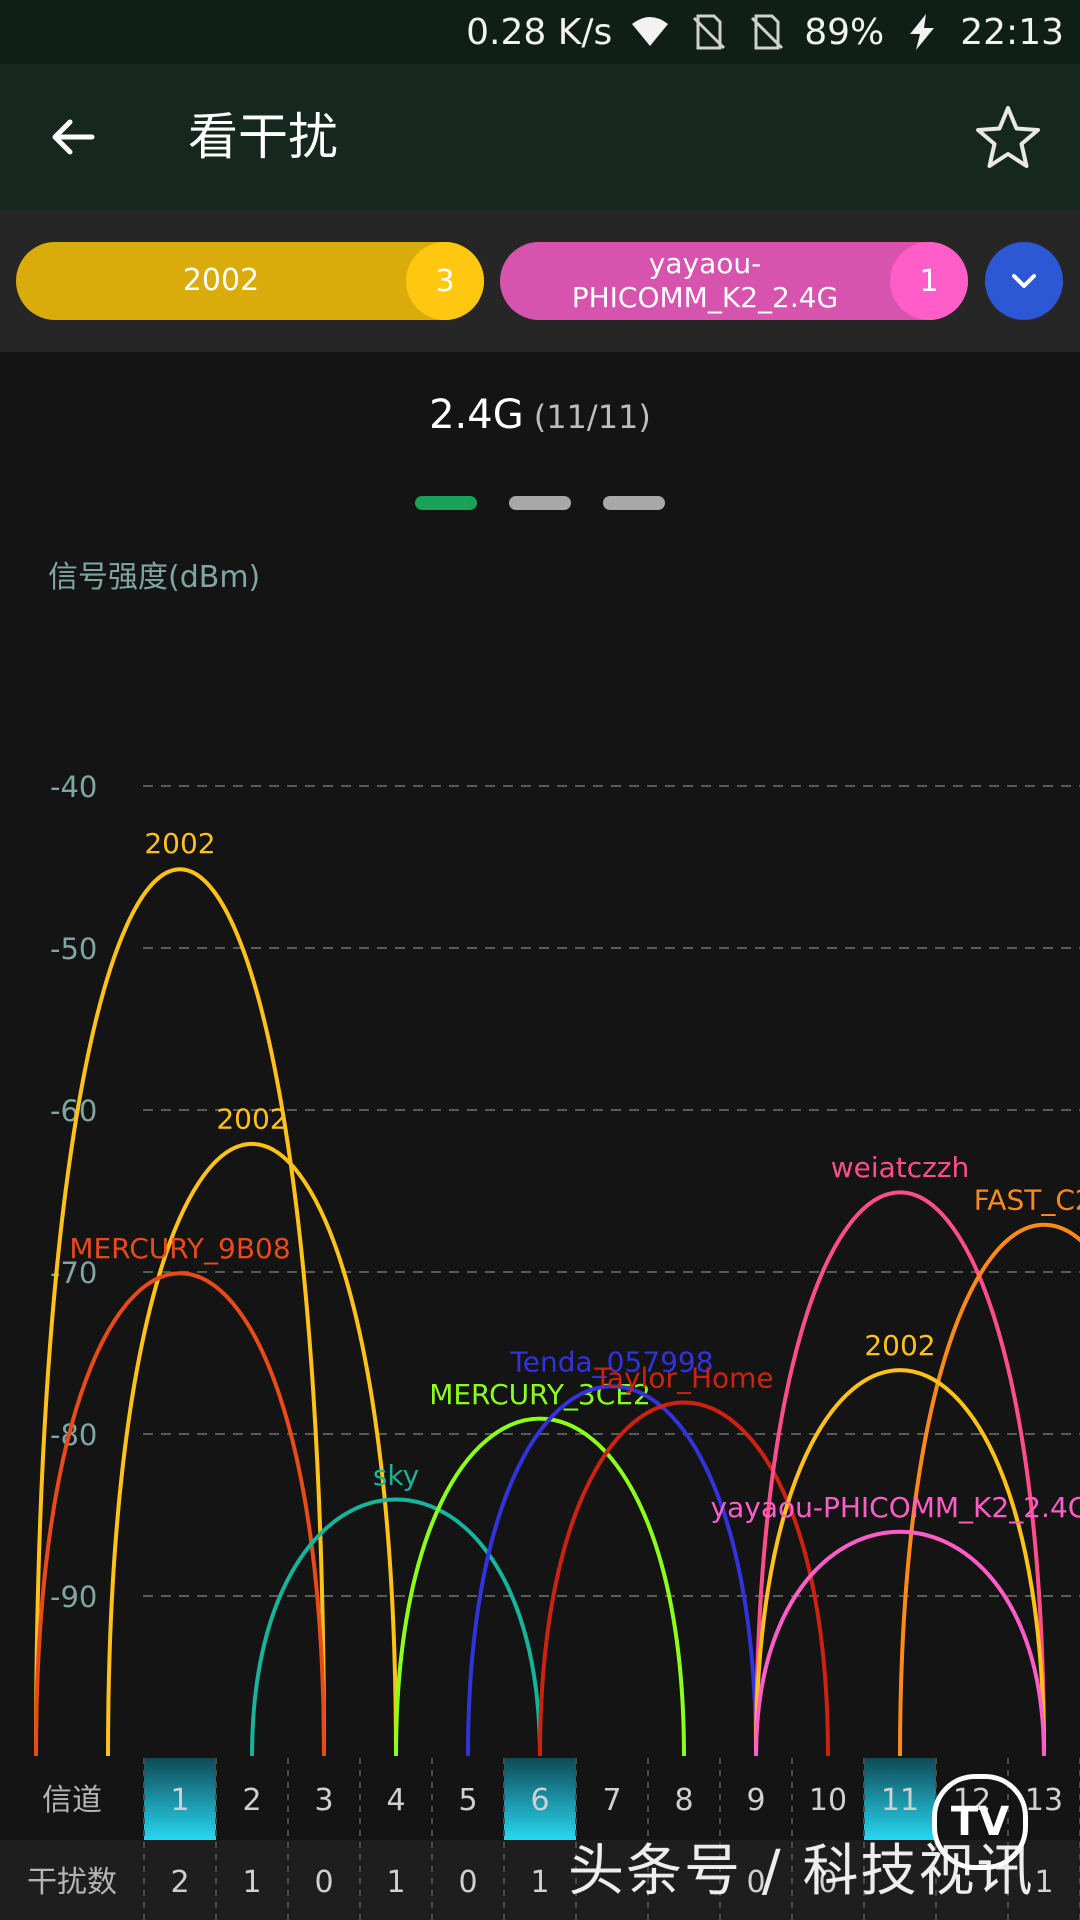 The image size is (1080, 1920). Describe the element at coordinates (179, 1800) in the screenshot. I see `channel-label: 1` at that location.